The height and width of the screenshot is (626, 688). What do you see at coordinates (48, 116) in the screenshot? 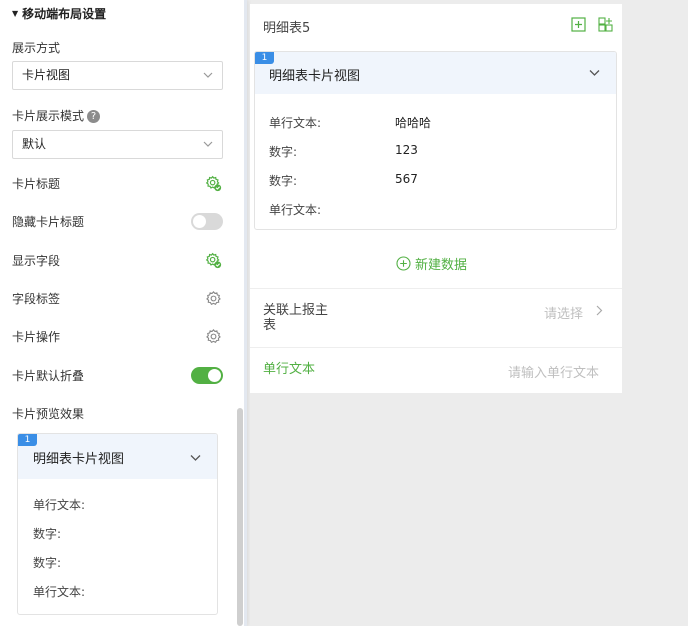
I see `card-mode-label-text: 卡片展示模式` at bounding box center [48, 116].